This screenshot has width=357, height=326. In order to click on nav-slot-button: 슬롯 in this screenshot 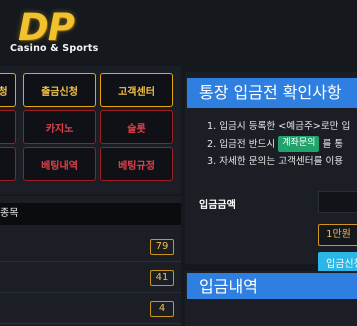, I will do `click(136, 127)`.